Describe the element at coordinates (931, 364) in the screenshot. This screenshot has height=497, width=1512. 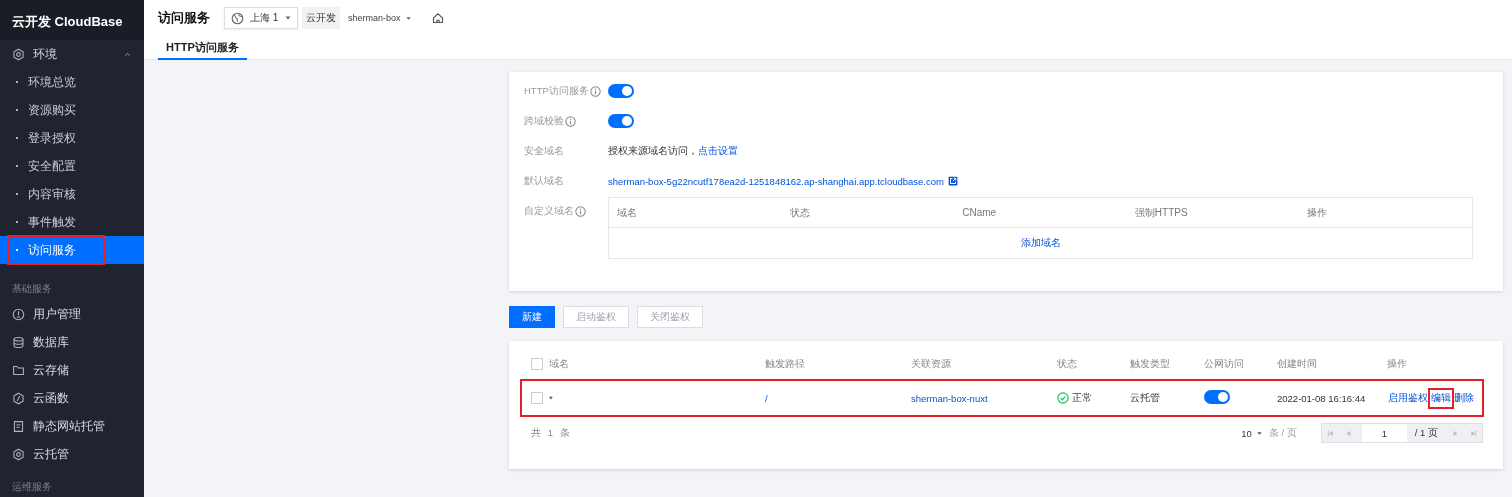
I see `column-header: 关联资源` at that location.